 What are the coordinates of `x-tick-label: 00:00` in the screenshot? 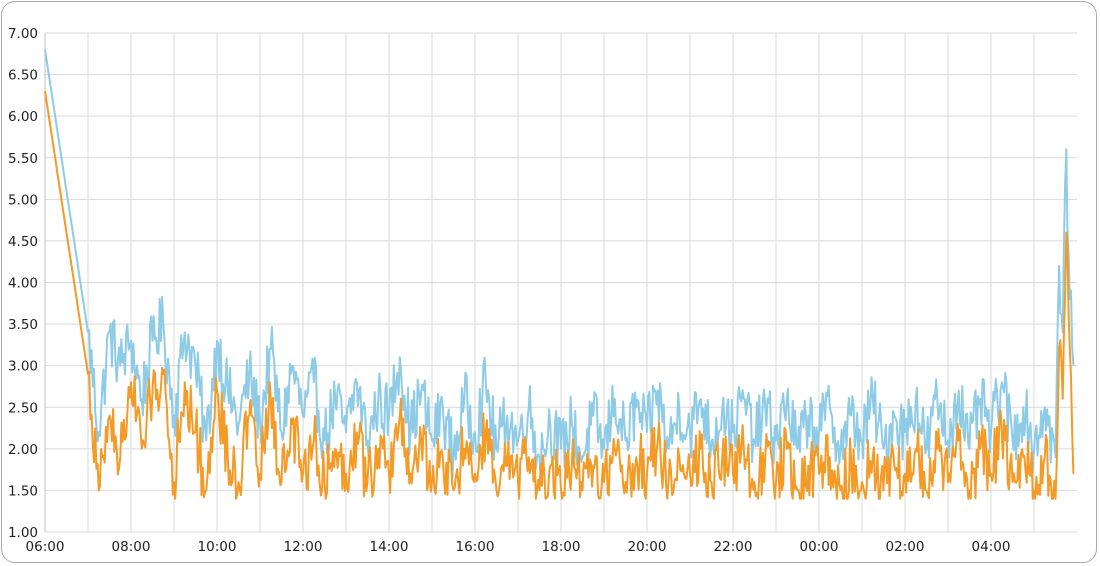 It's located at (819, 547).